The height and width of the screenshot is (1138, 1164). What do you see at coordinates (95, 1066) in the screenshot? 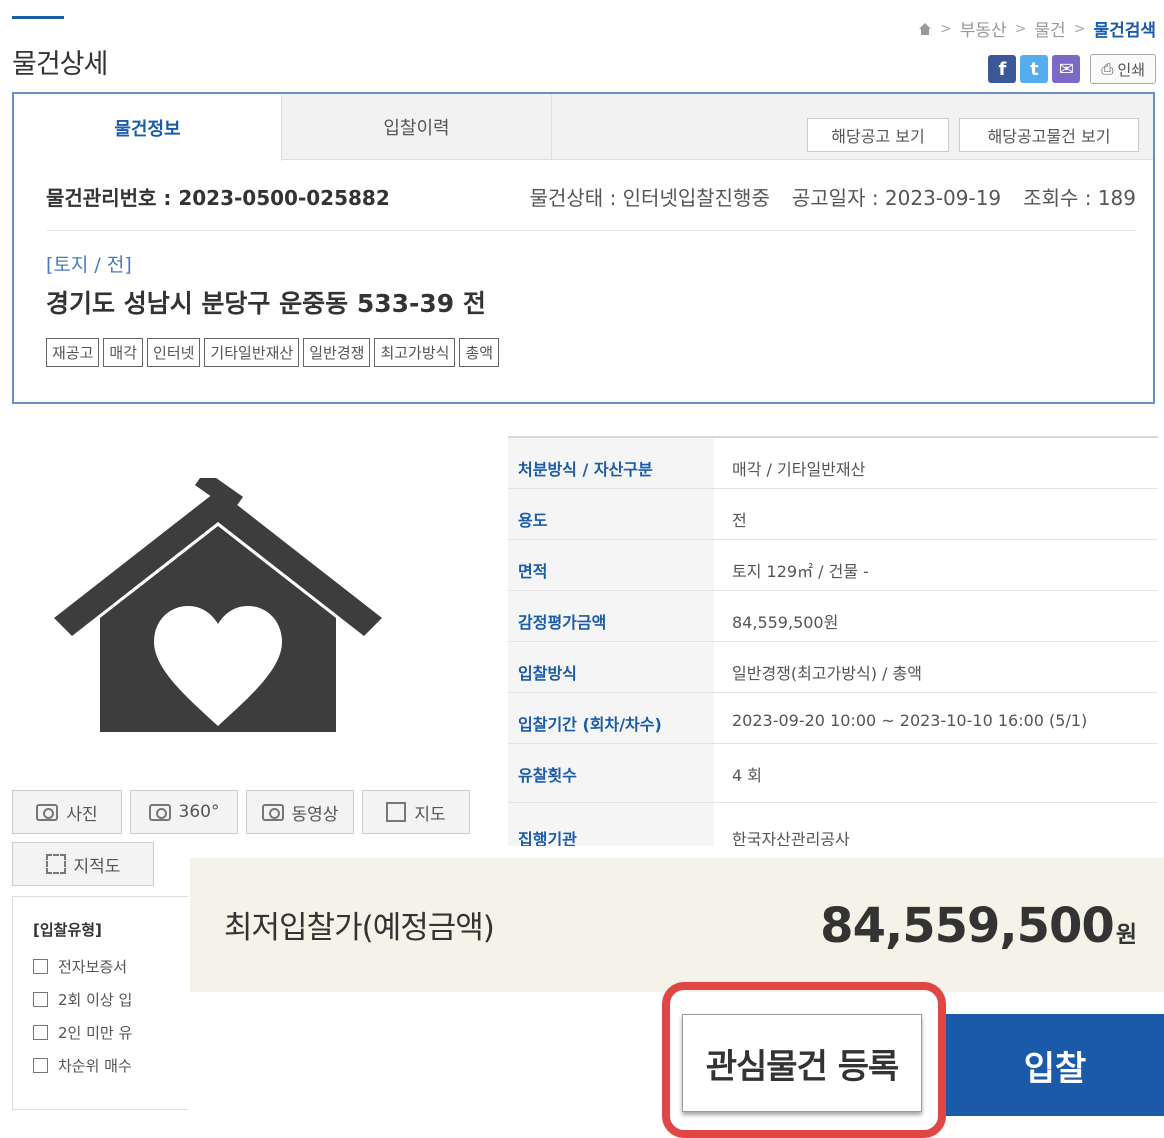
I see `bid-type-label: 차순위 매수` at bounding box center [95, 1066].